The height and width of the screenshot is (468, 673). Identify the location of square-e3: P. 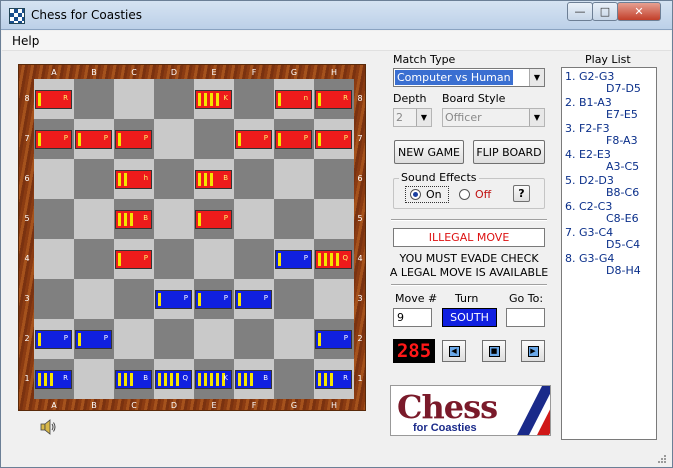
(214, 299).